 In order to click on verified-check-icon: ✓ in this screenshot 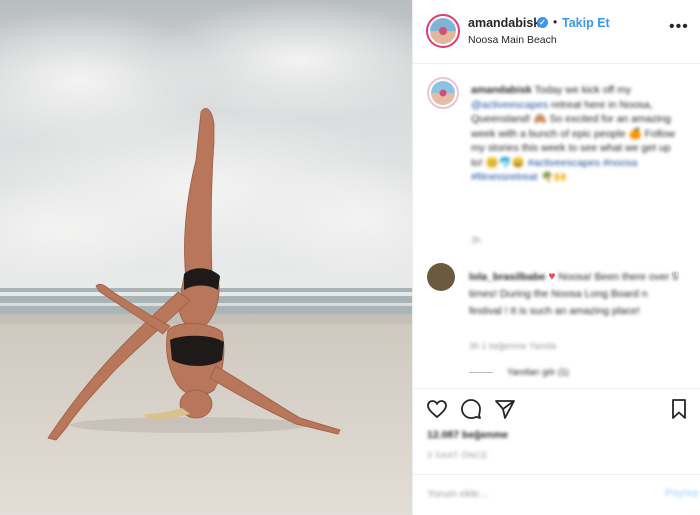, I will do `click(542, 22)`.